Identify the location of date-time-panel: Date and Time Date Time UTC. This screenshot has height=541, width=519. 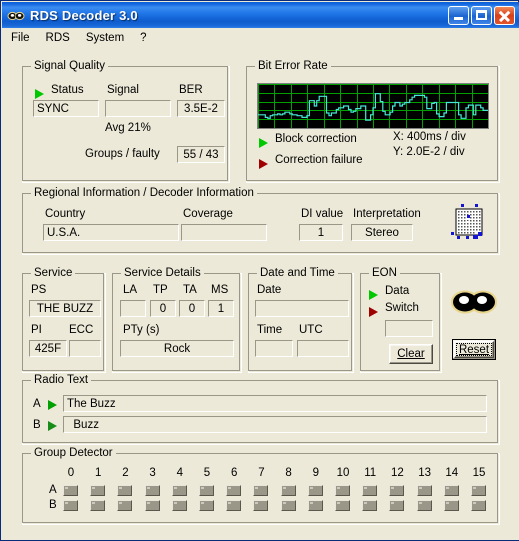
(301, 320).